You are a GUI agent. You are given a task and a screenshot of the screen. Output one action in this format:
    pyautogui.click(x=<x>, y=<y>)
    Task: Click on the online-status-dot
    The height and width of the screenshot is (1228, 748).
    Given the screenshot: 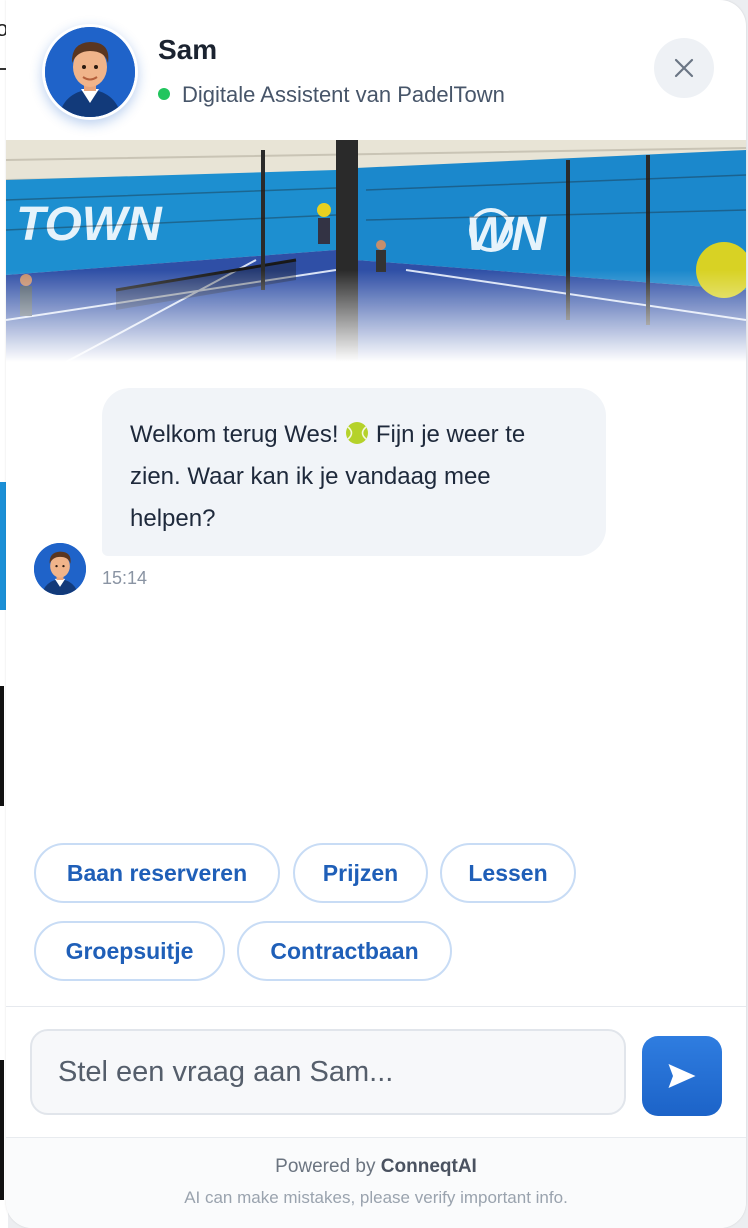 What is the action you would take?
    pyautogui.click(x=164, y=94)
    